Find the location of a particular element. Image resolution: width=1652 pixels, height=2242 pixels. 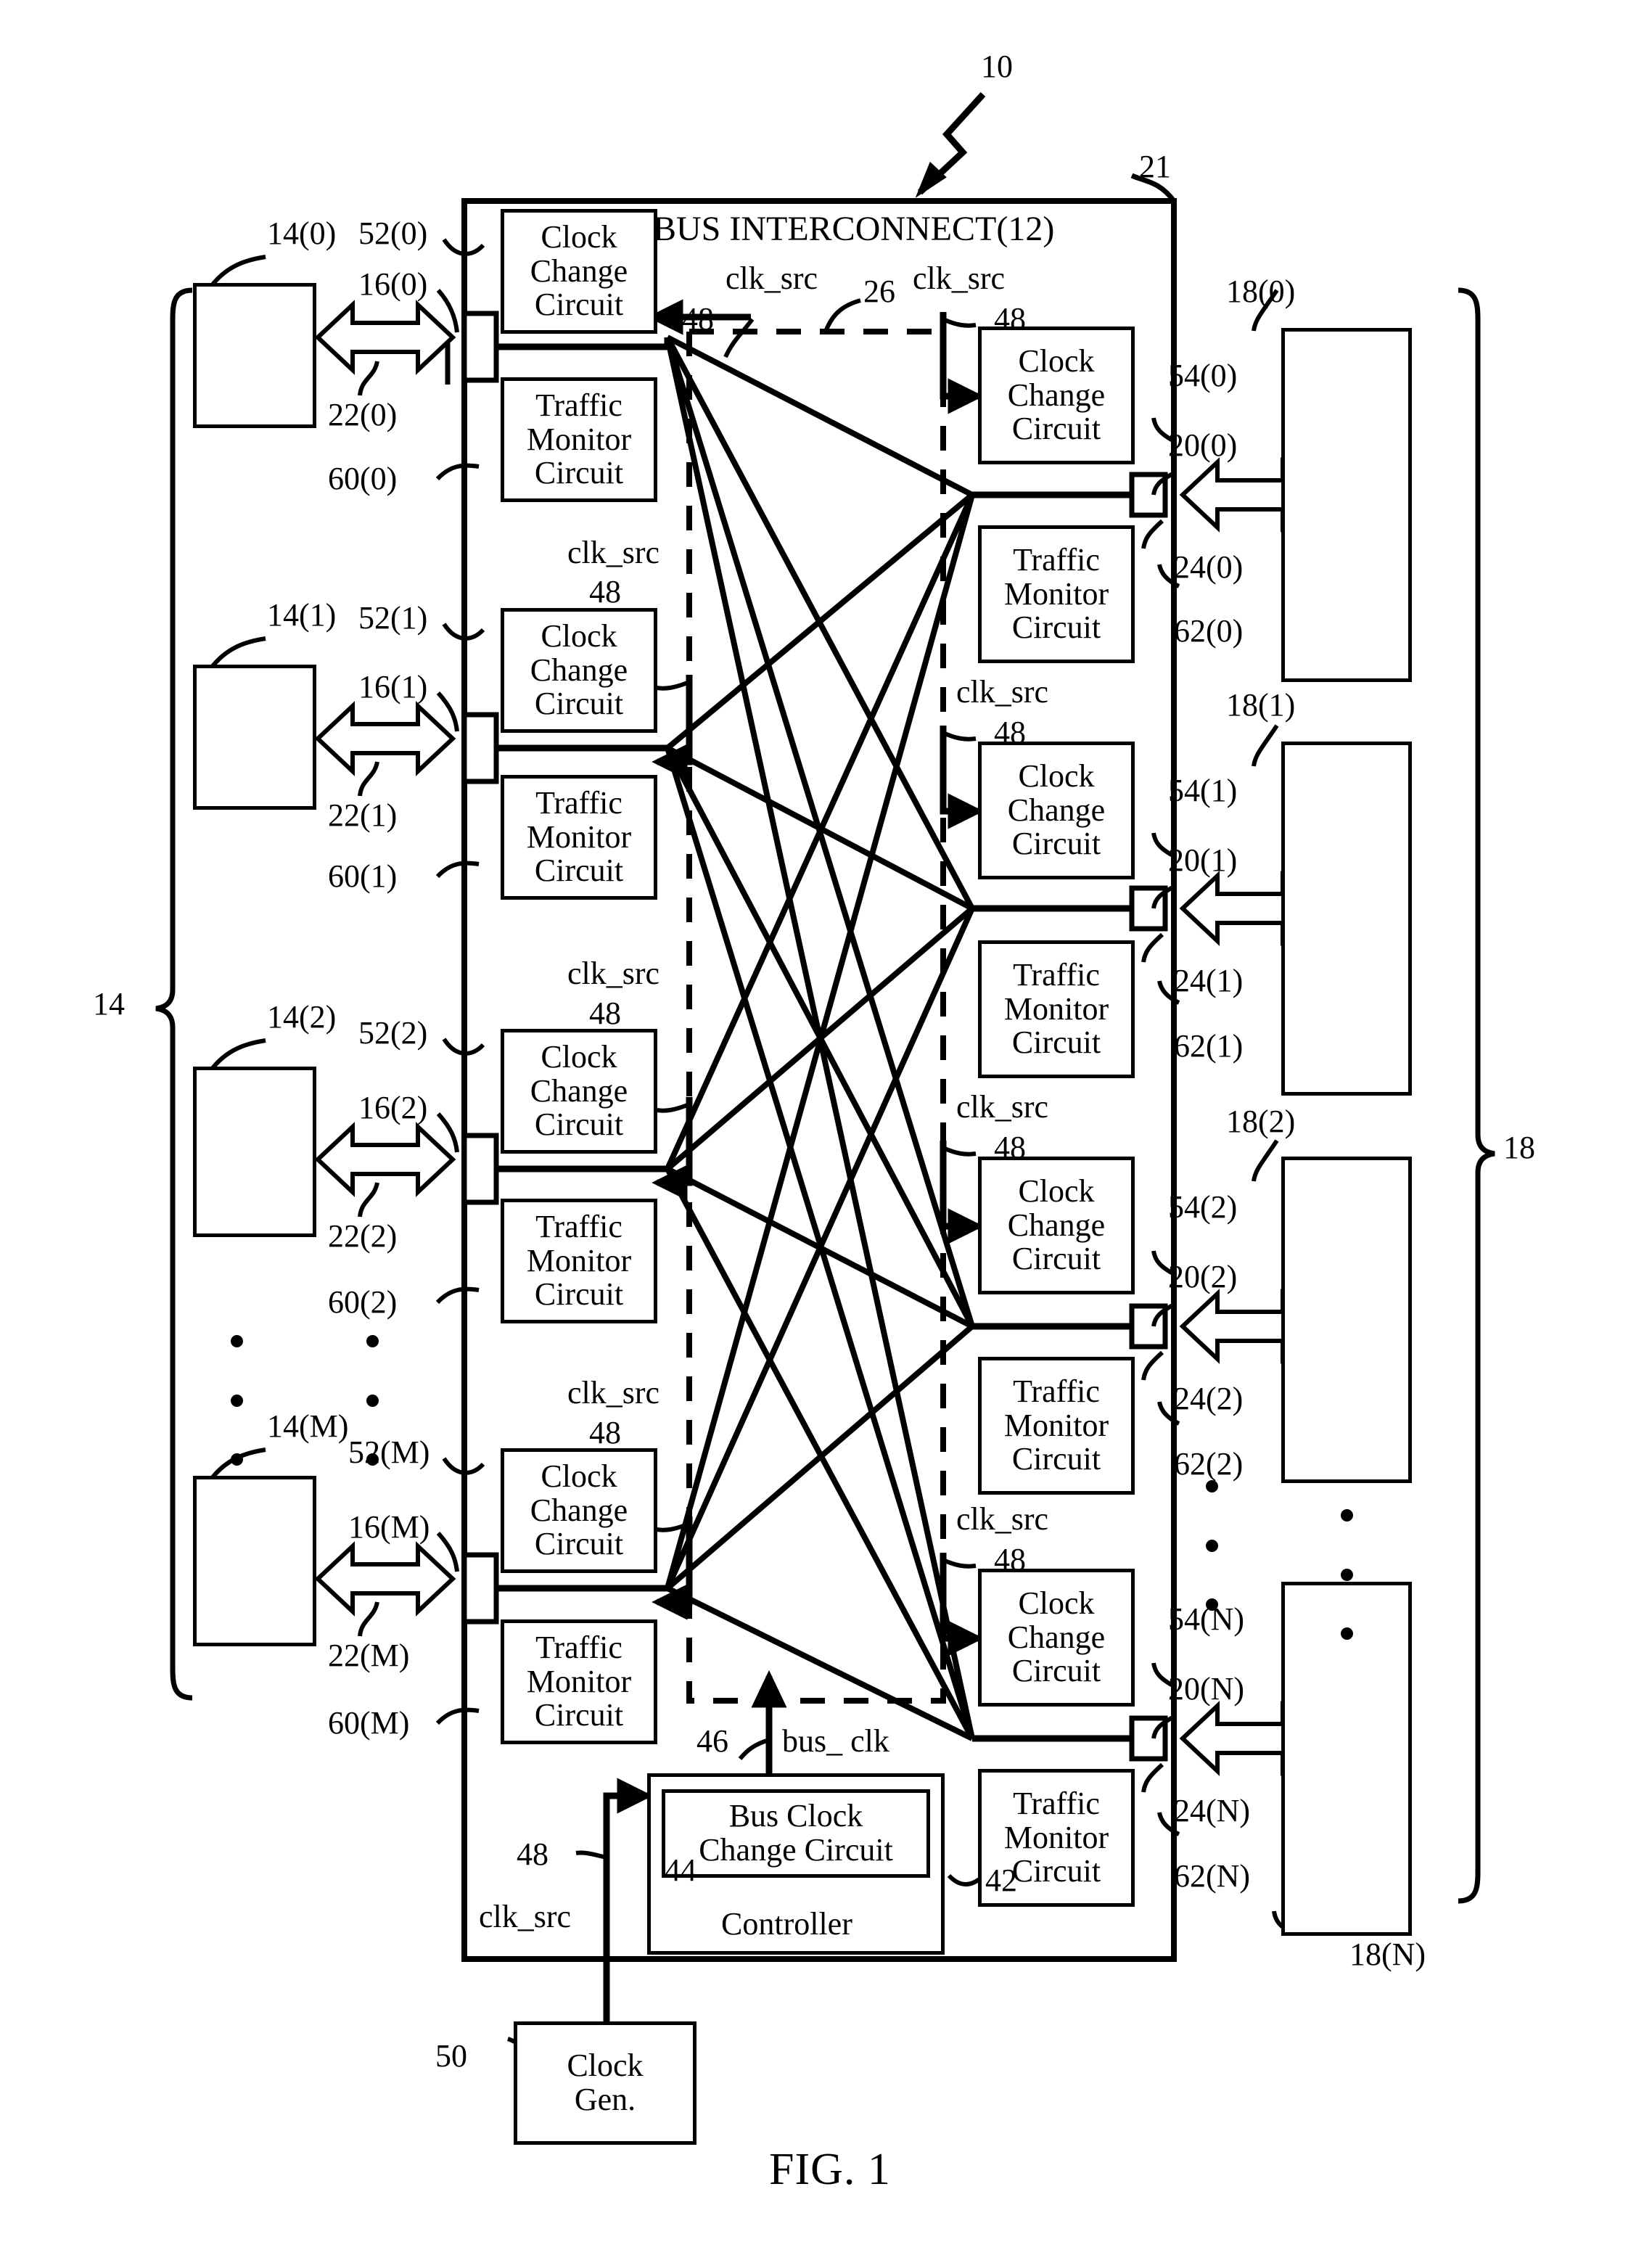

interconnect-title: BUS INTERCONNECT(12) is located at coordinates (854, 229).